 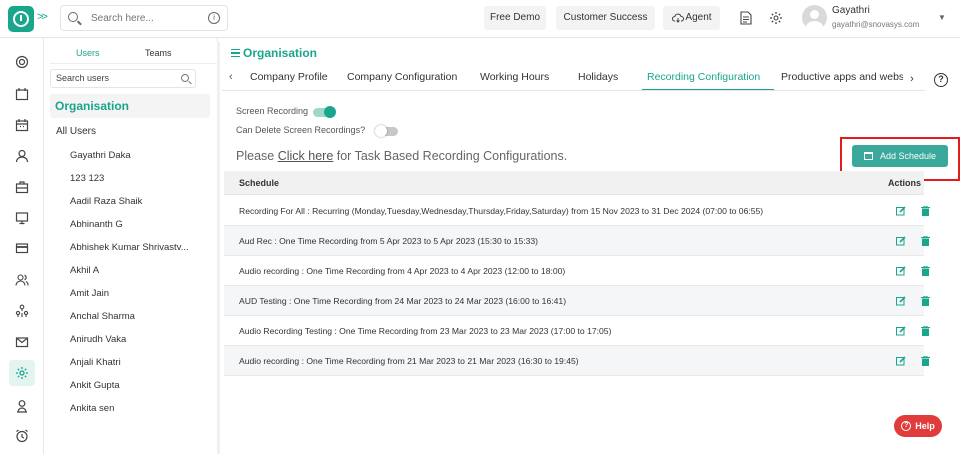 I want to click on all-users-item: All Users, so click(x=76, y=131).